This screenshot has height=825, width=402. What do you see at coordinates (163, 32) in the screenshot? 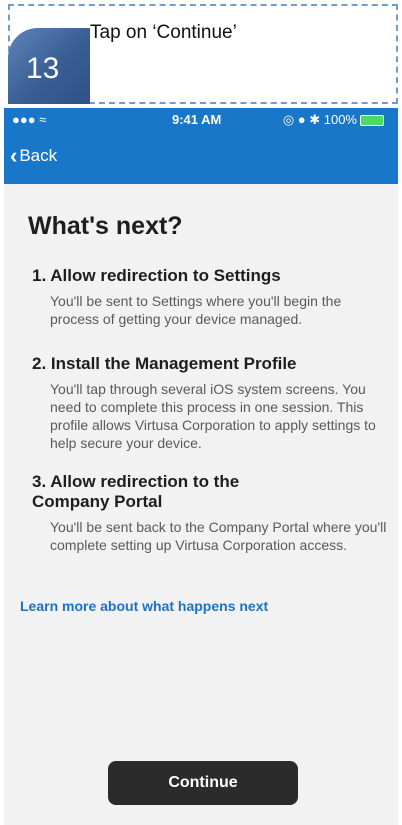
I see `instruction-text: Tap on ‘Continue’` at bounding box center [163, 32].